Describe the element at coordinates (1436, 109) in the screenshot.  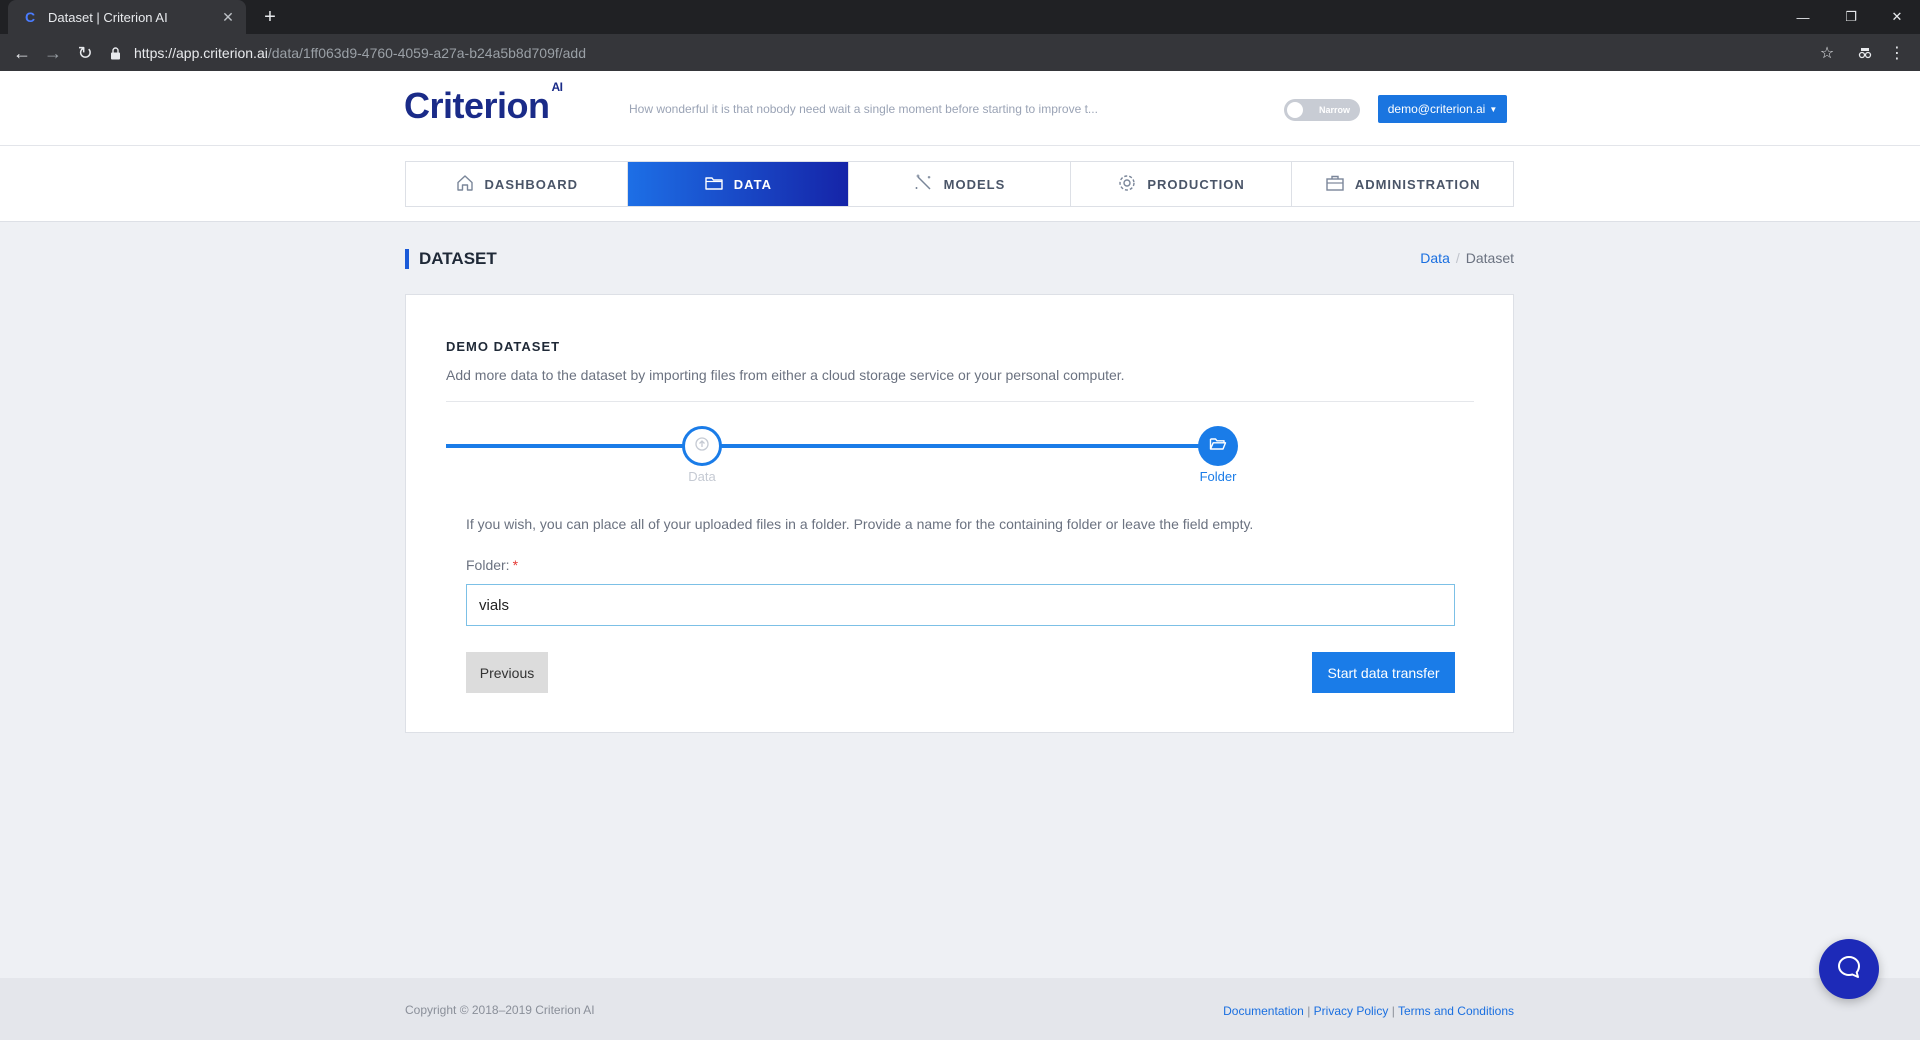
I see `user-email: demo@criterion.ai` at that location.